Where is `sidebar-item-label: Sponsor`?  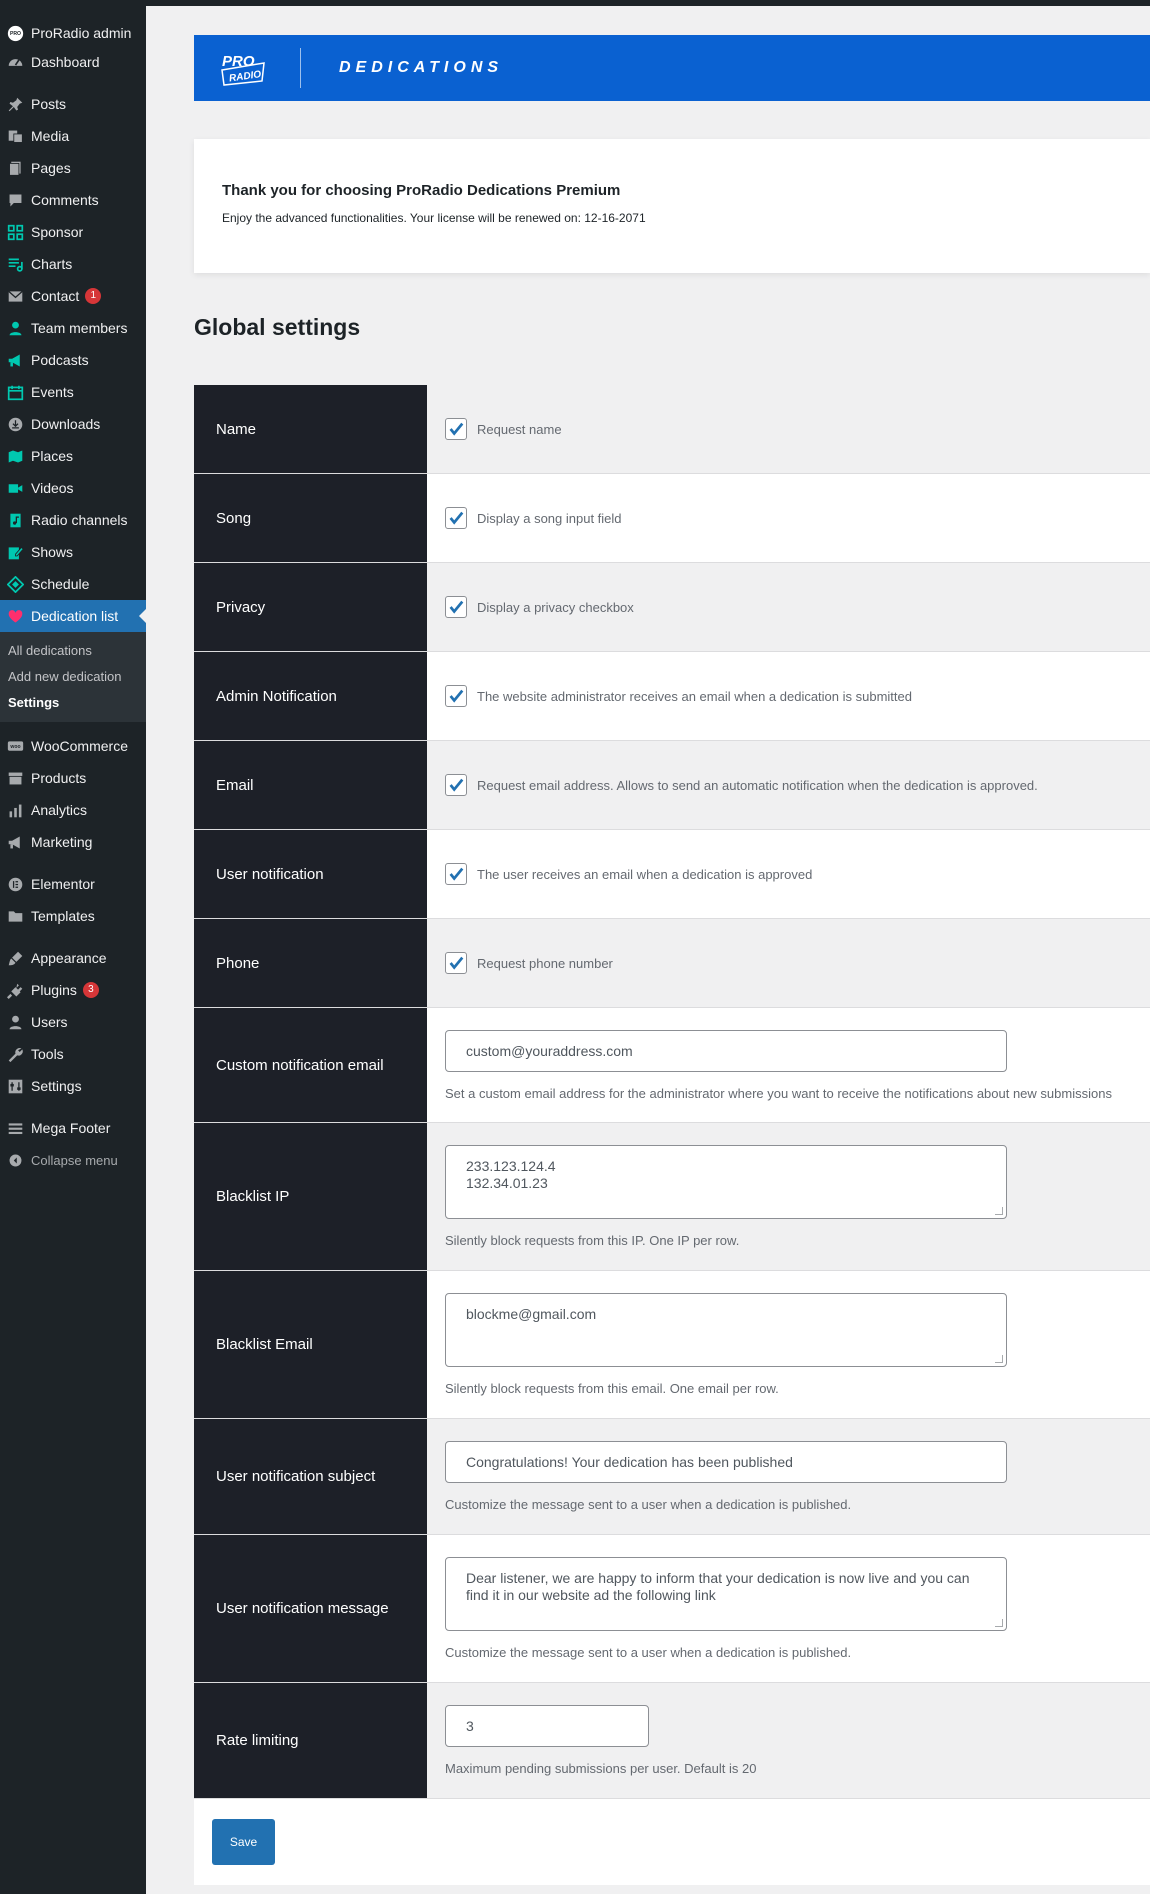
sidebar-item-label: Sponsor is located at coordinates (57, 232).